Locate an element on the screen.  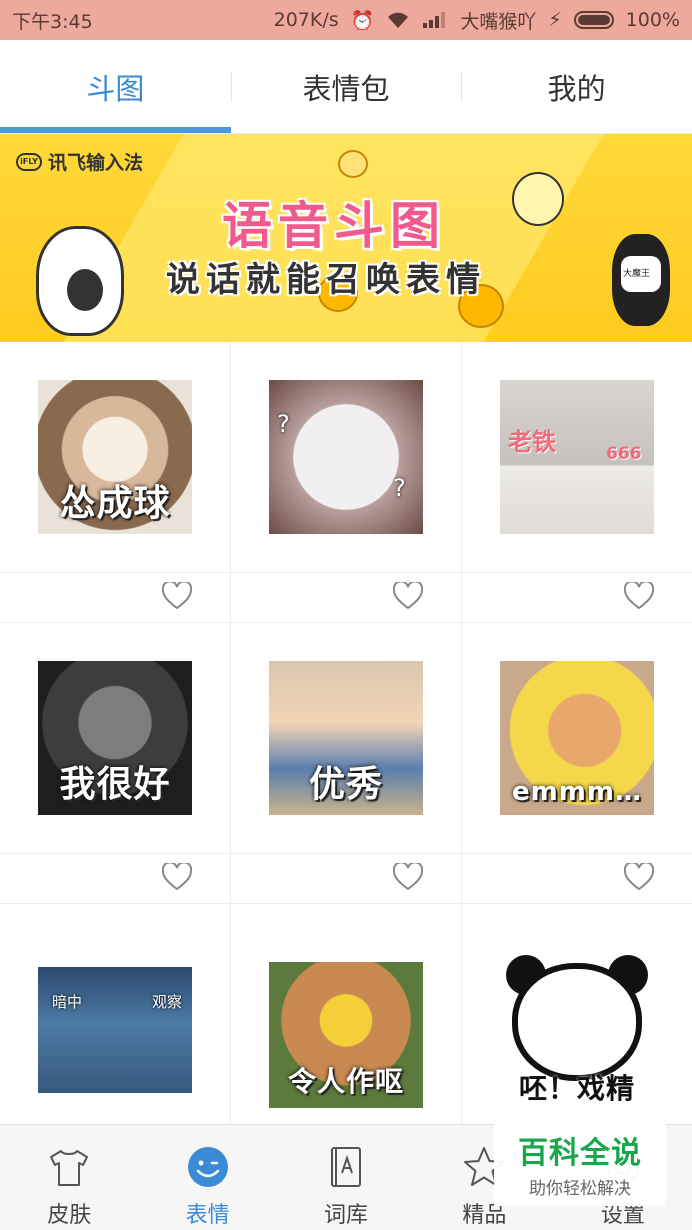
brand-logo: iFLY 讯飞输入法 is located at coordinates (79, 161).